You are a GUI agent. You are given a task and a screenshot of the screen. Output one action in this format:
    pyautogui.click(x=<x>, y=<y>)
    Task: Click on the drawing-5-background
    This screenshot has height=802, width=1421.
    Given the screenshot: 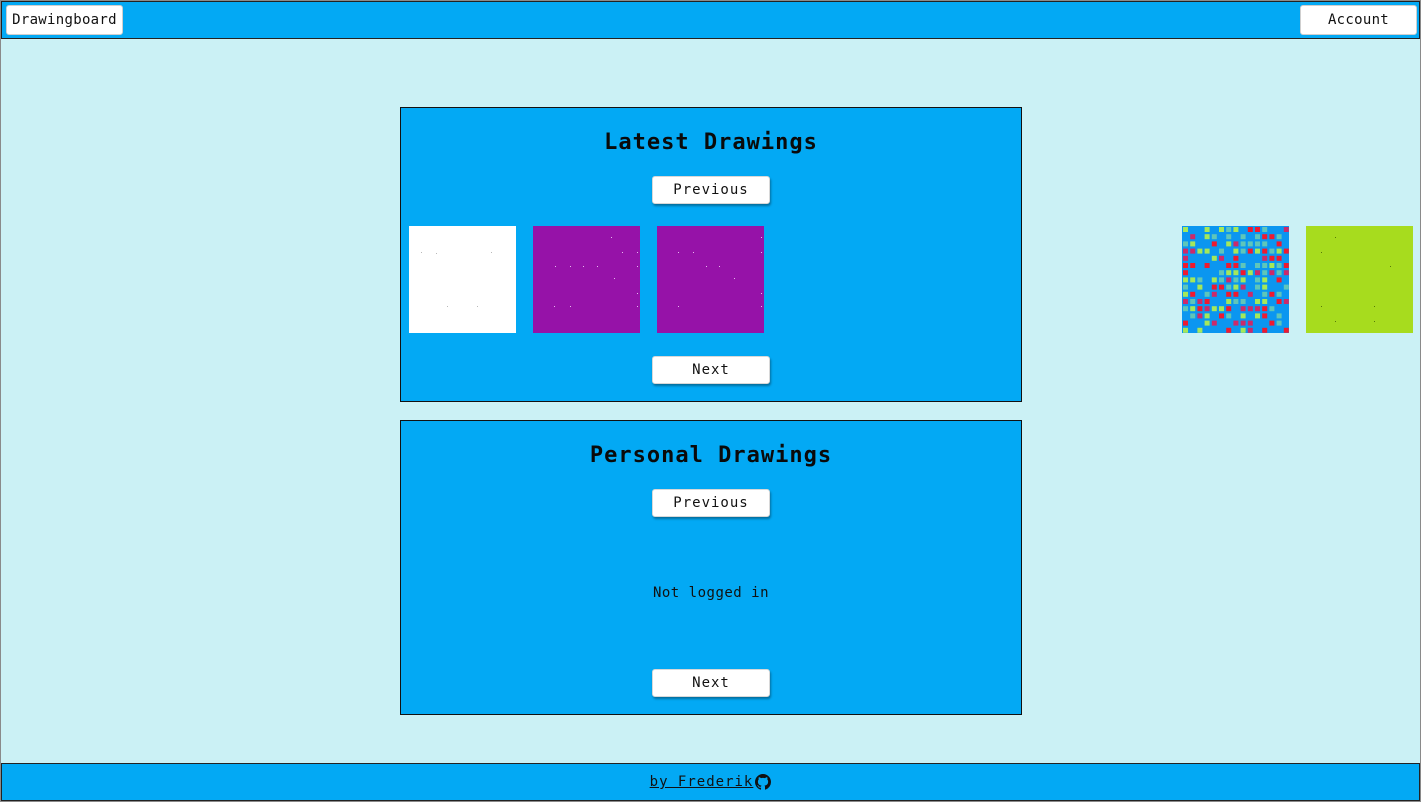 What is the action you would take?
    pyautogui.click(x=1359, y=279)
    